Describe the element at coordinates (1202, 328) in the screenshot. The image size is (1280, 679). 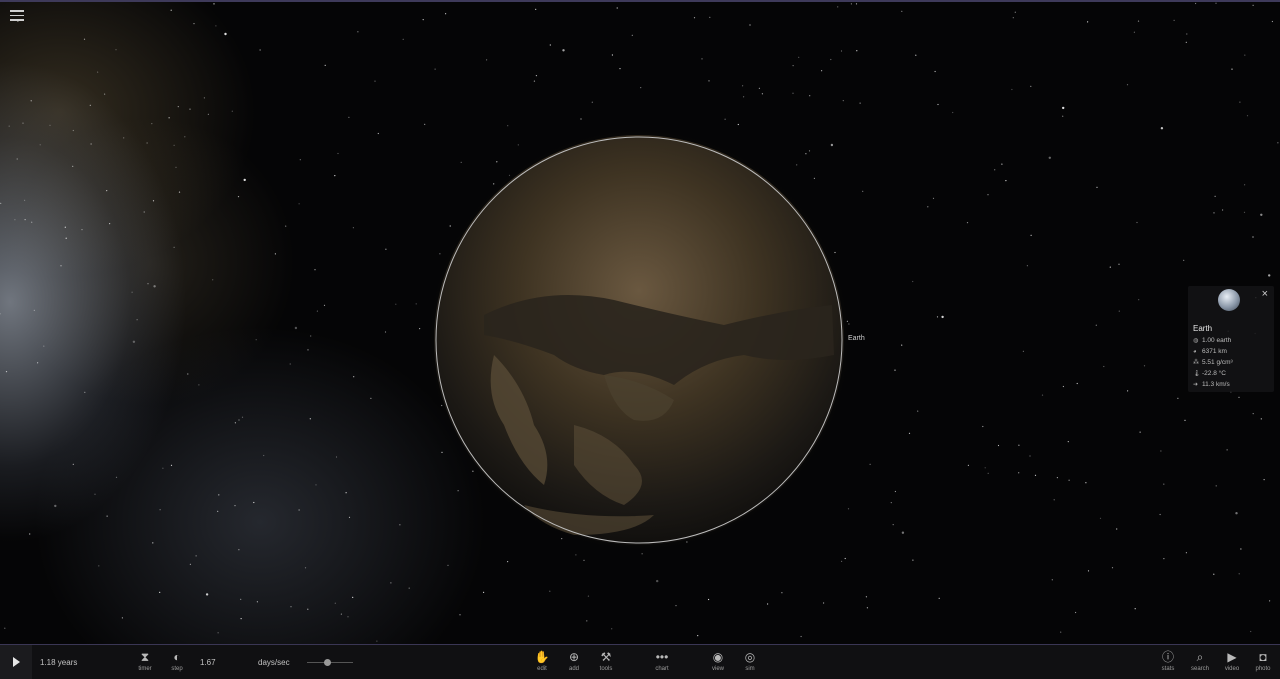
I see `body-name: Earth` at that location.